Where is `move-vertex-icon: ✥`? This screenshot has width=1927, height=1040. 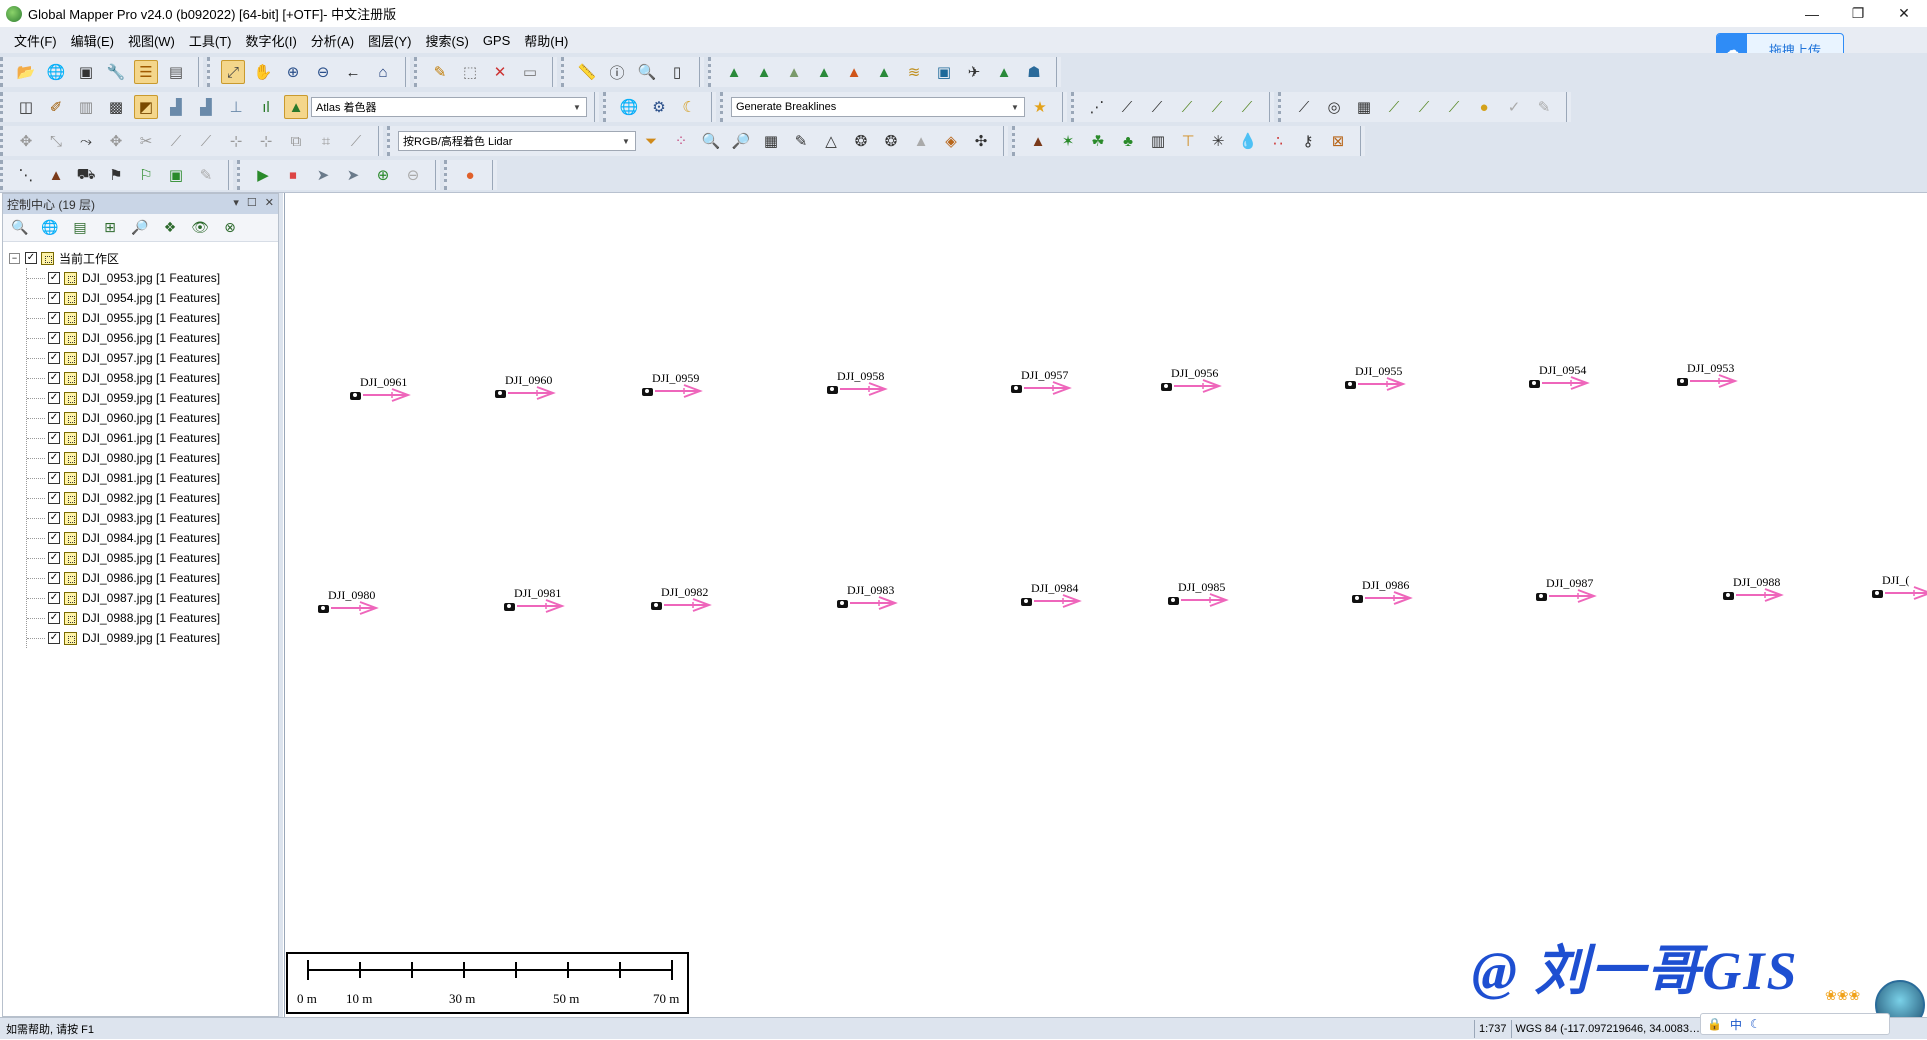
move-vertex-icon: ✥ is located at coordinates (116, 141).